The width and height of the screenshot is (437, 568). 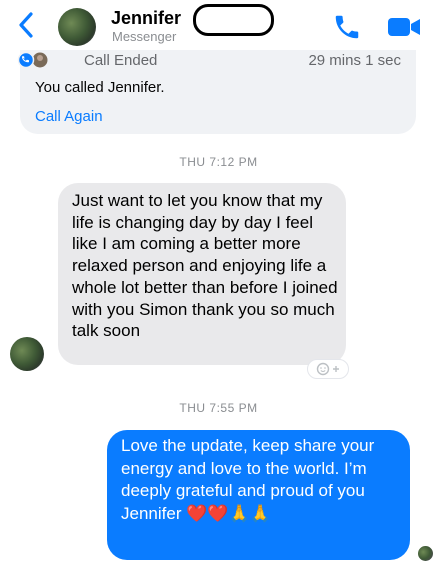 I want to click on redaction-mark, so click(x=233, y=20).